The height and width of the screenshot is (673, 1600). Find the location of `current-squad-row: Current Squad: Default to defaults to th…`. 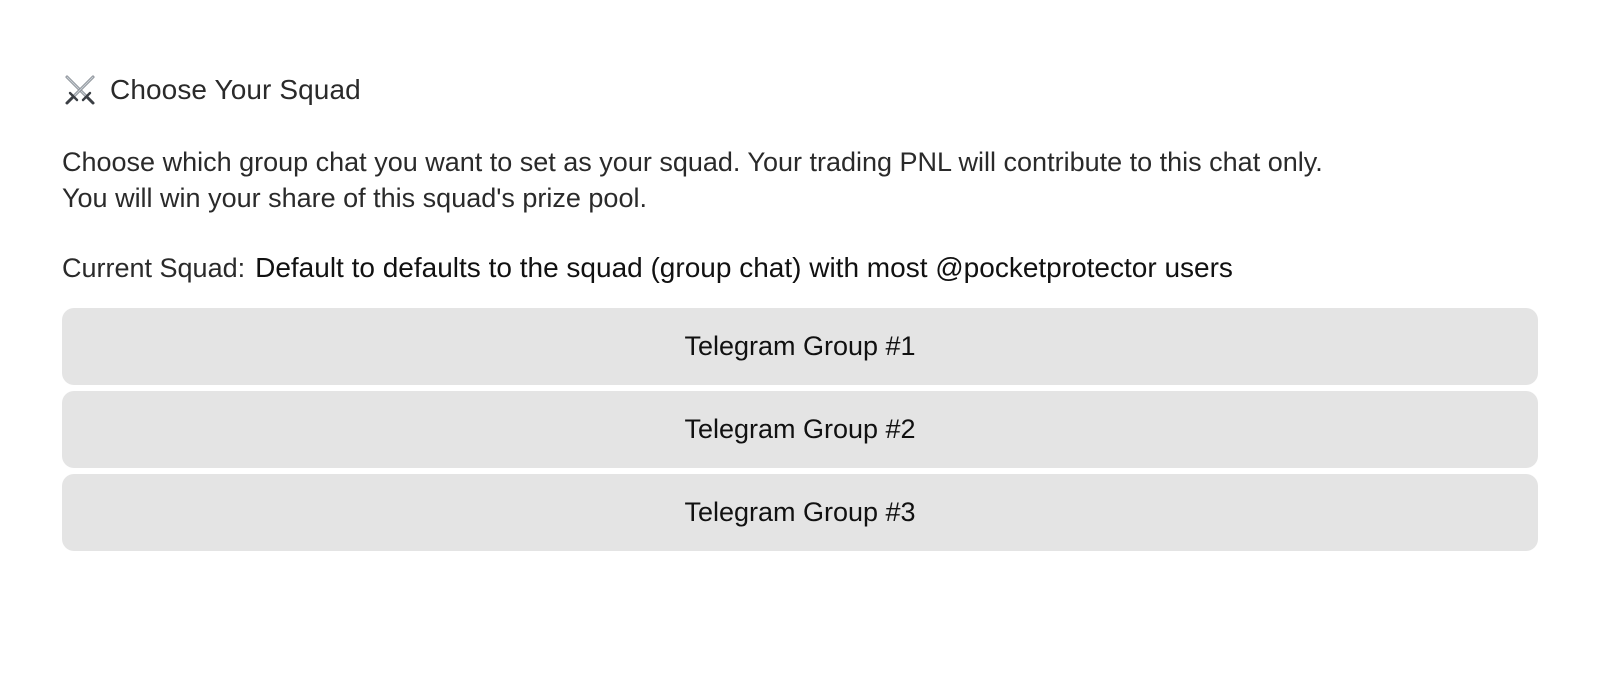

current-squad-row: Current Squad: Default to defaults to th… is located at coordinates (647, 272).